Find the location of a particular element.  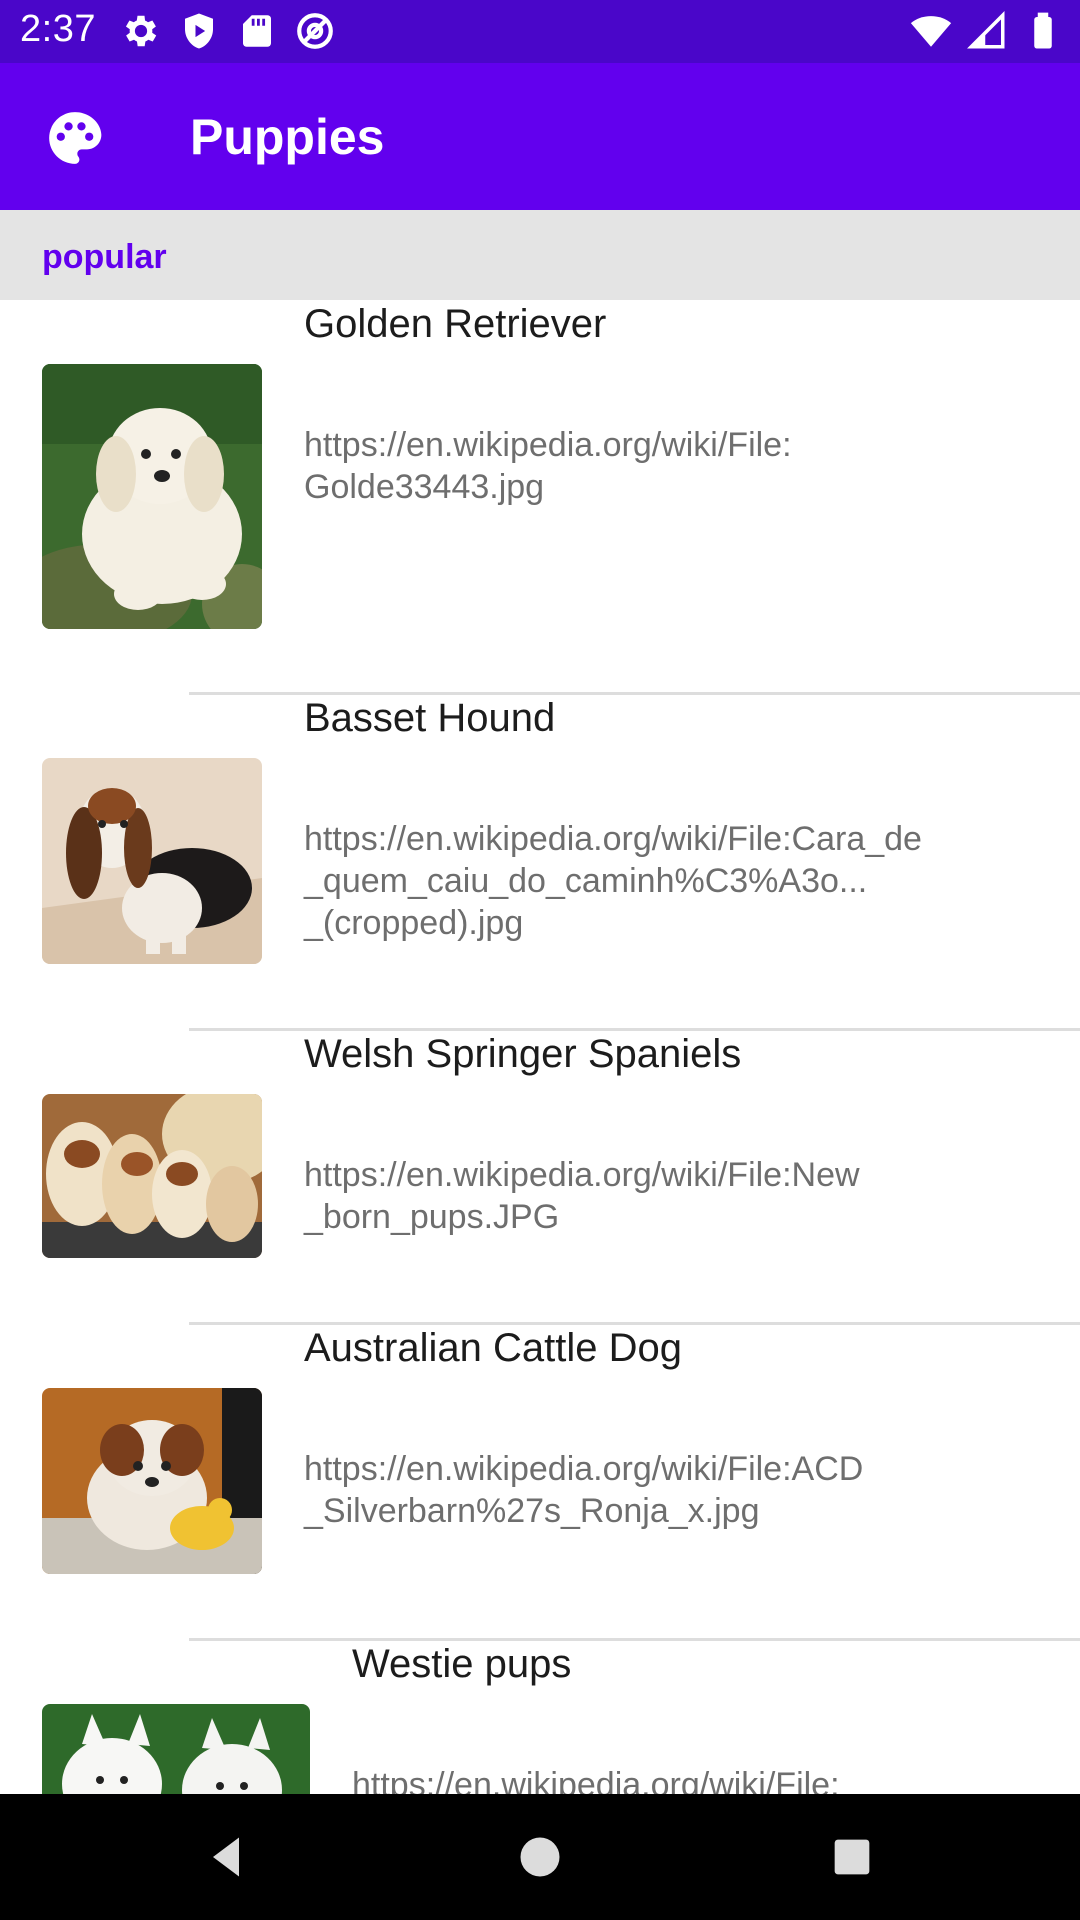

sd-card-icon is located at coordinates (257, 31).